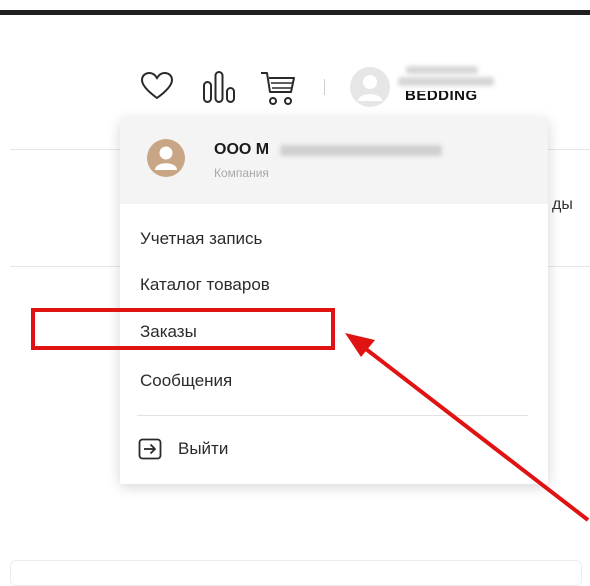 This screenshot has width=590, height=586. Describe the element at coordinates (467, 427) in the screenshot. I see `annotation-arrow` at that location.